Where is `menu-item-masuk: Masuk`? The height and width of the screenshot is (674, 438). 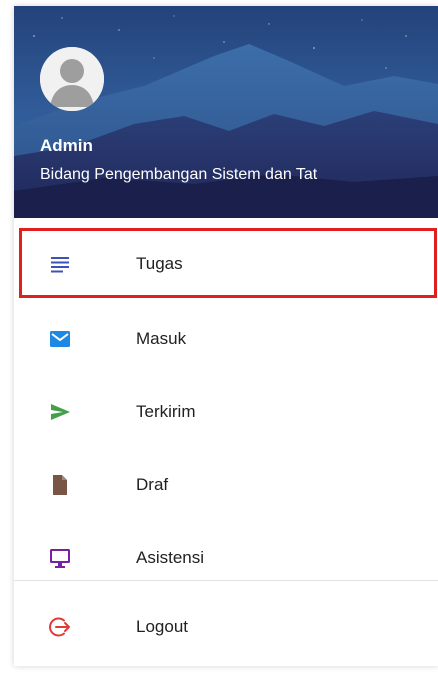 menu-item-masuk: Masuk is located at coordinates (226, 338).